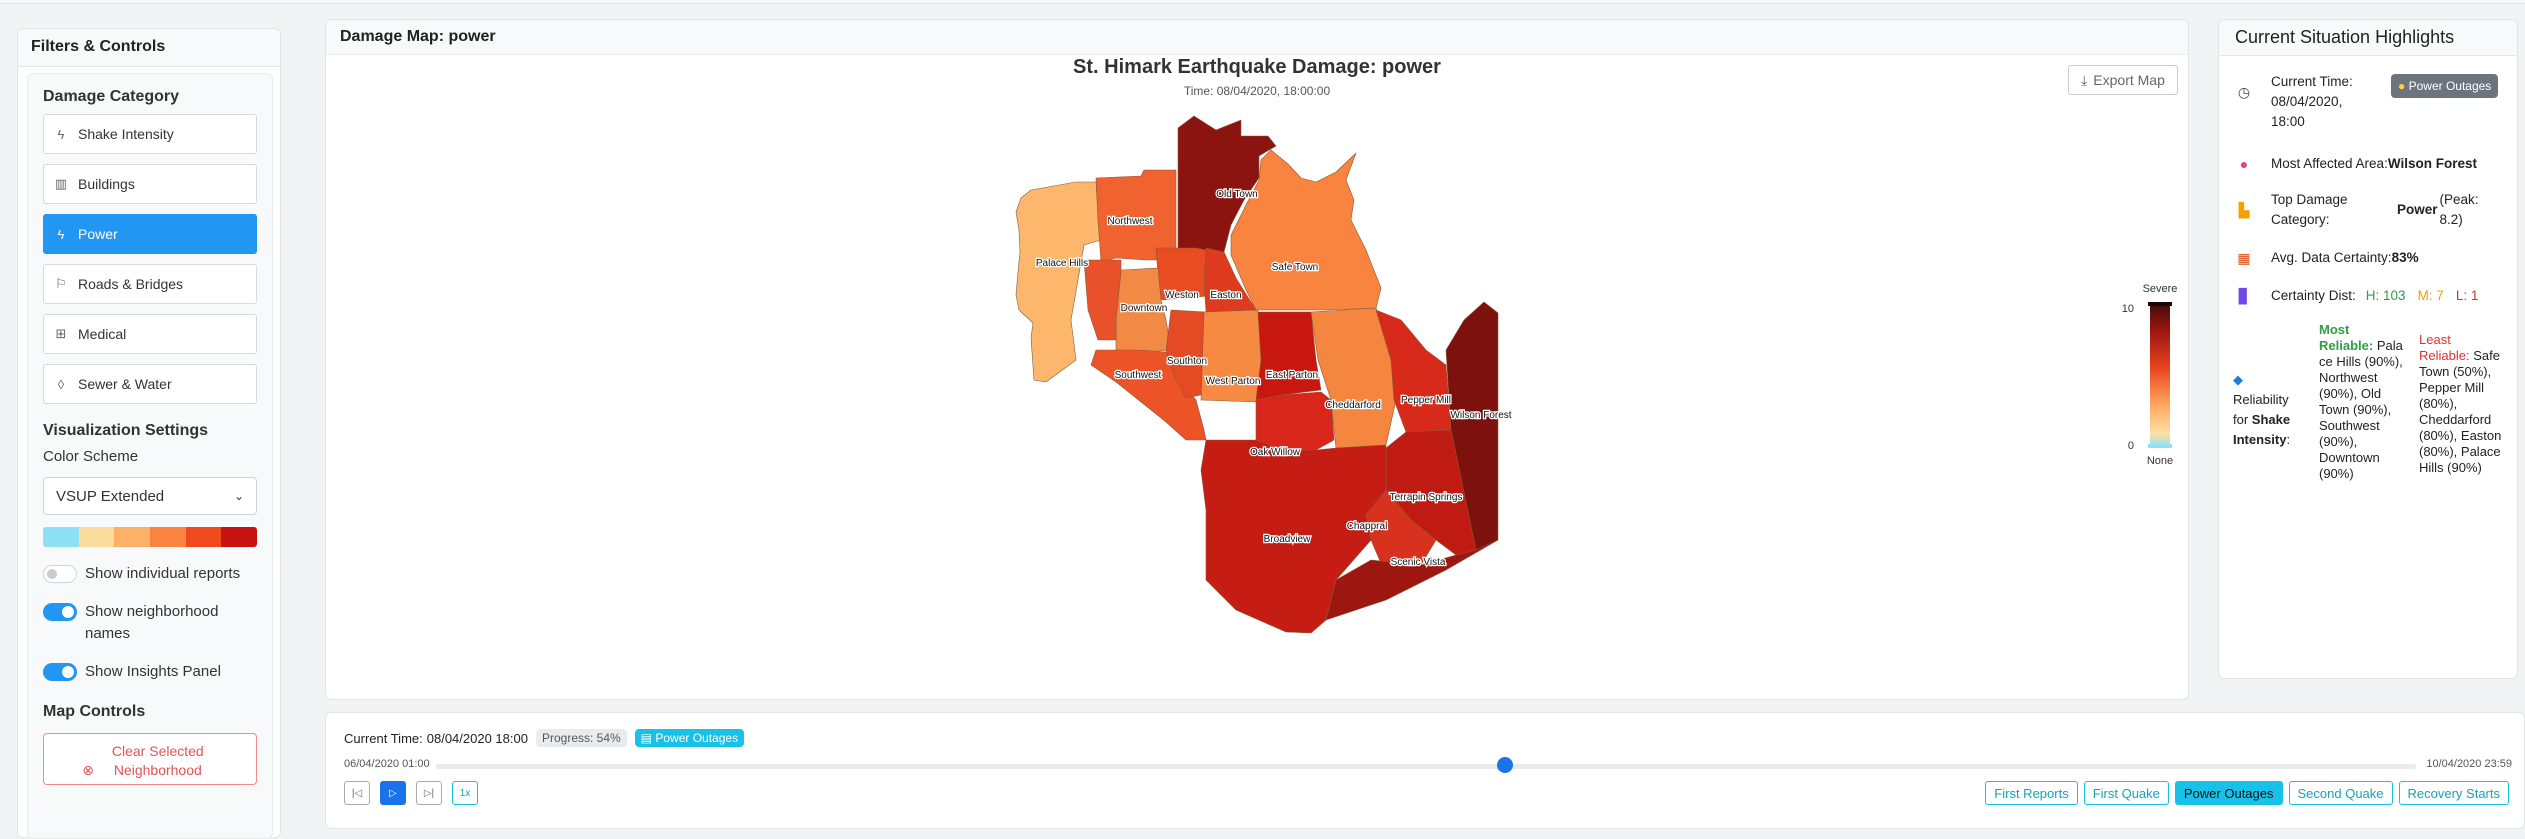  What do you see at coordinates (1426, 400) in the screenshot?
I see `label-pepper-mill: Pepper Mill` at bounding box center [1426, 400].